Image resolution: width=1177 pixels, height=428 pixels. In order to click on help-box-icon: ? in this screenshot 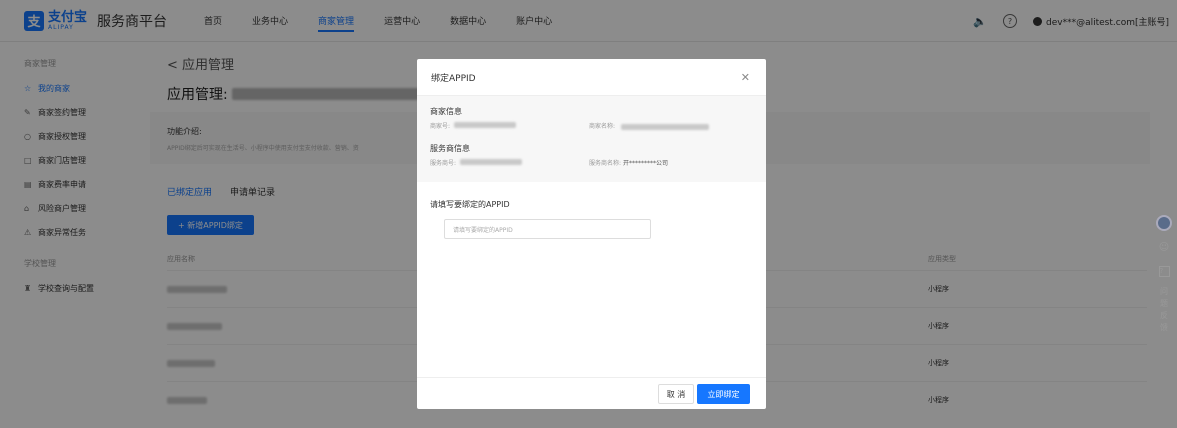, I will do `click(1164, 271)`.